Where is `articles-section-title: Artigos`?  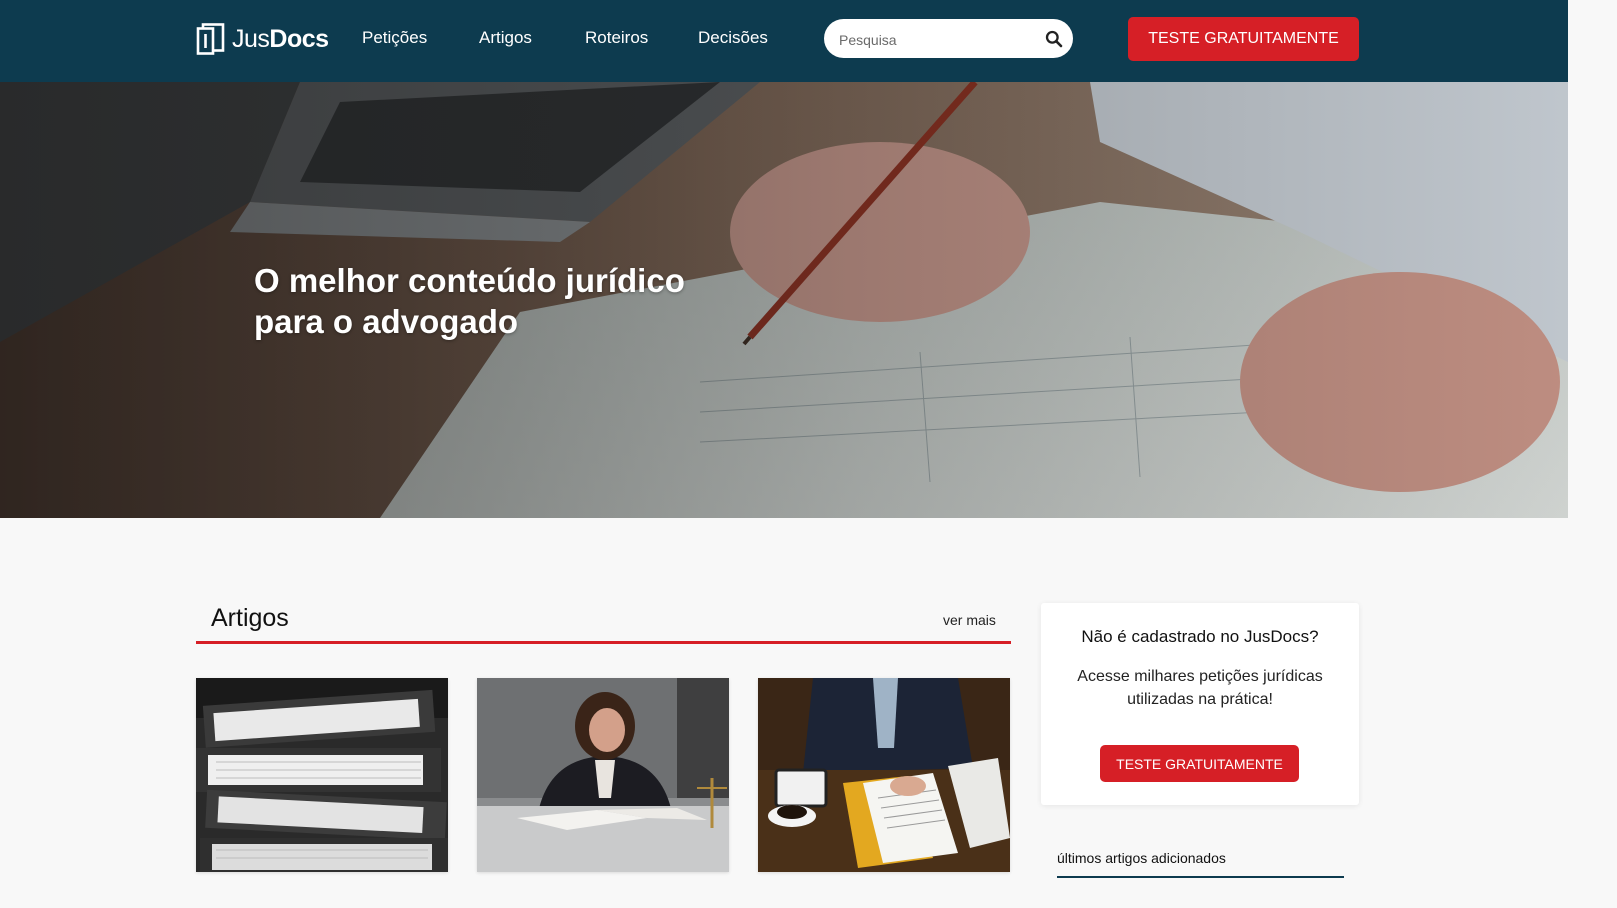
articles-section-title: Artigos is located at coordinates (250, 618).